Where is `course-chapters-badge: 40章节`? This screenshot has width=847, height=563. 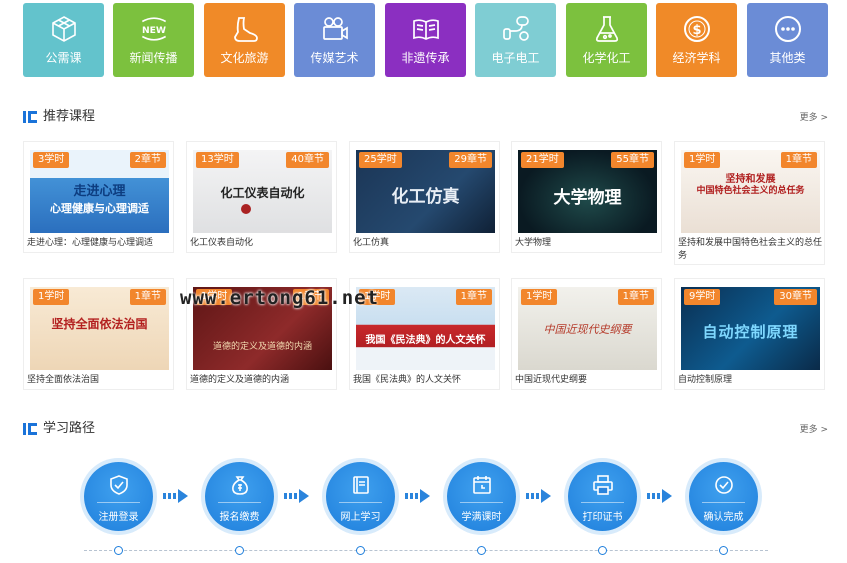
course-chapters-badge: 40章节 is located at coordinates (307, 160).